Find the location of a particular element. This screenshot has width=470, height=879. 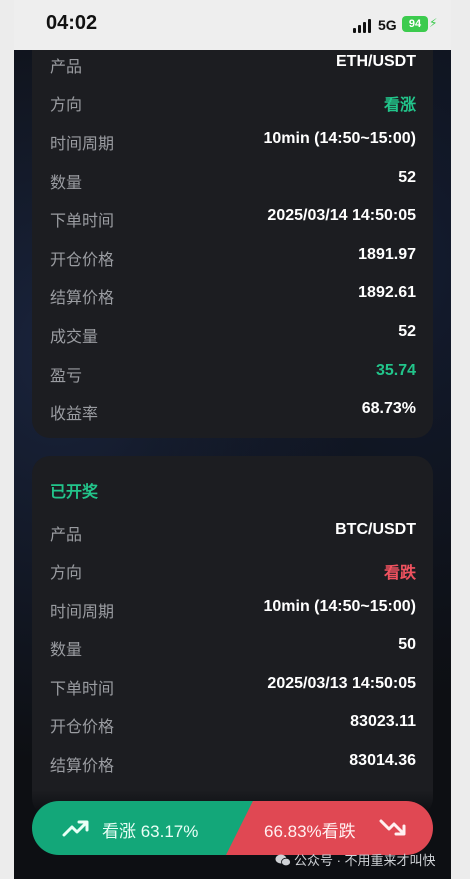

status-bar: 04:02 5G 94 ⚡ is located at coordinates (232, 25).